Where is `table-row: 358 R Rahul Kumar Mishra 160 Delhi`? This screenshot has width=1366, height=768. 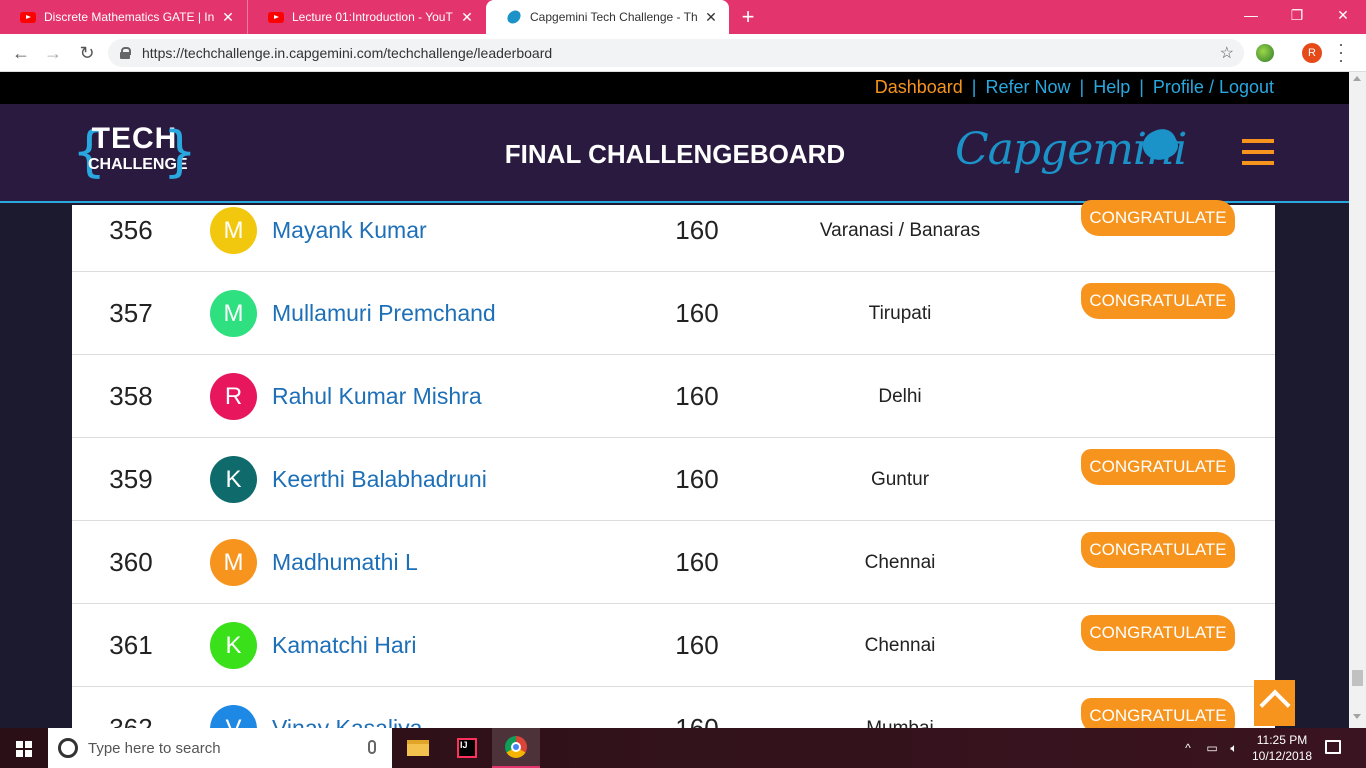 table-row: 358 R Rahul Kumar Mishra 160 Delhi is located at coordinates (673, 396).